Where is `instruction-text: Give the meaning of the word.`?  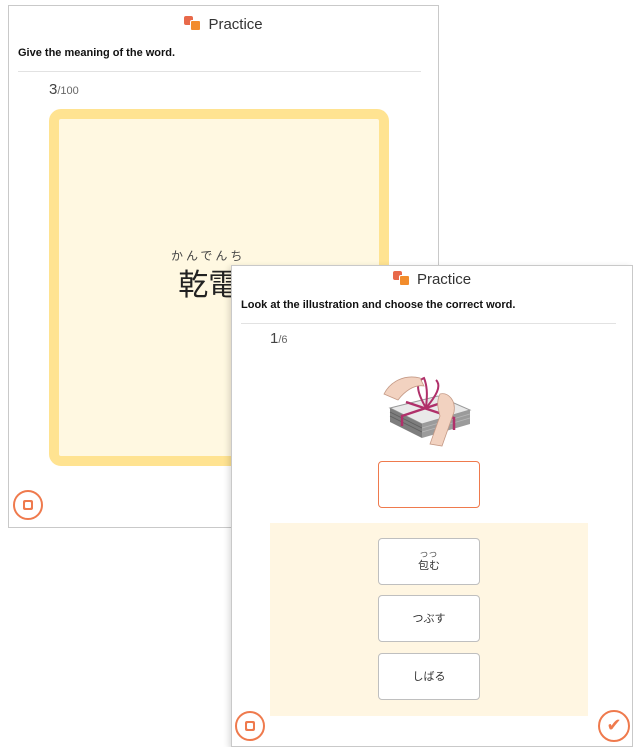 instruction-text: Give the meaning of the word. is located at coordinates (97, 53).